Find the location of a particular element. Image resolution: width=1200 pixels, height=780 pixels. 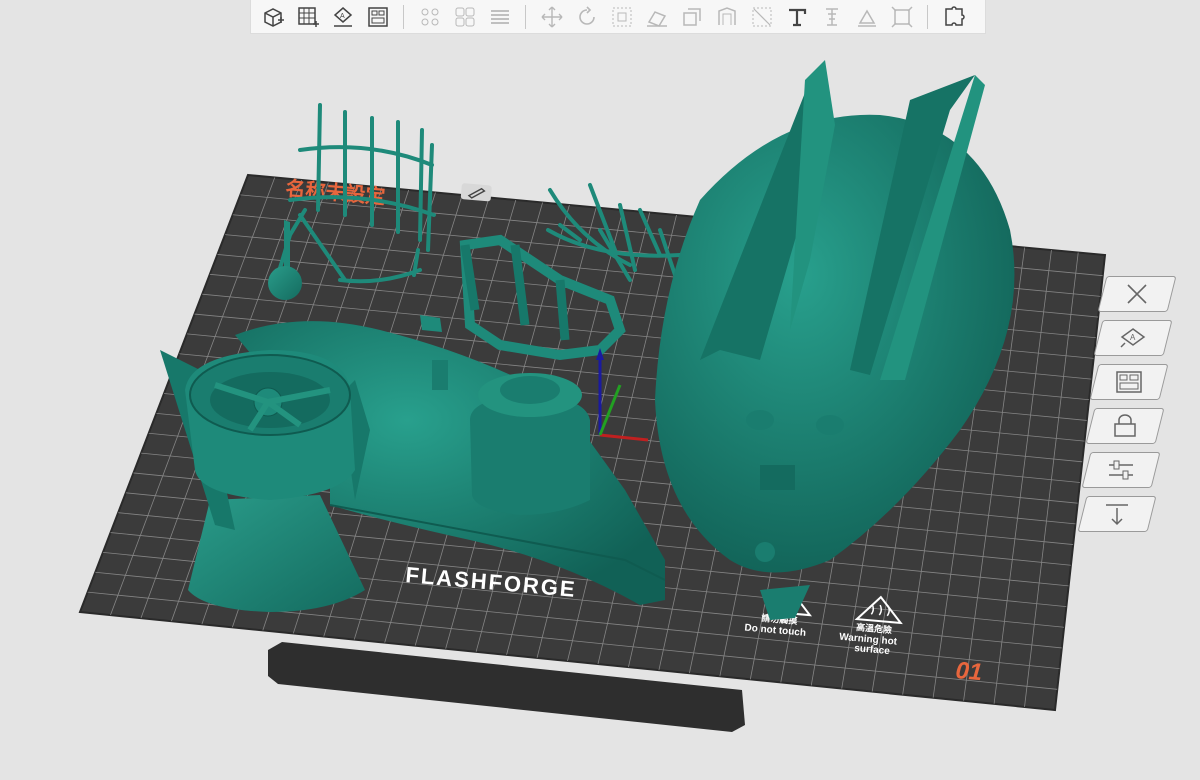

support-icon is located at coordinates (831, 16).